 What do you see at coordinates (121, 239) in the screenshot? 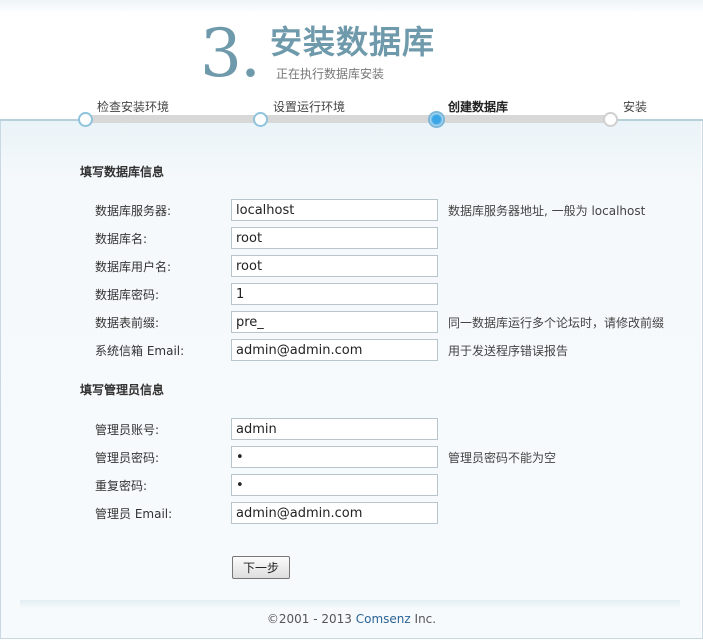
I see `label-db-name: 数据库名:` at bounding box center [121, 239].